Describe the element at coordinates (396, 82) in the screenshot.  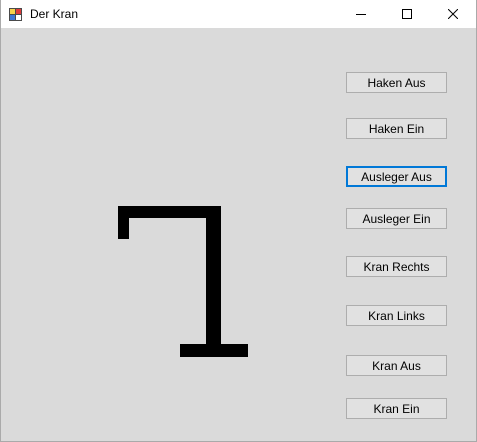
I see `haken-aus-button: Haken Aus` at that location.